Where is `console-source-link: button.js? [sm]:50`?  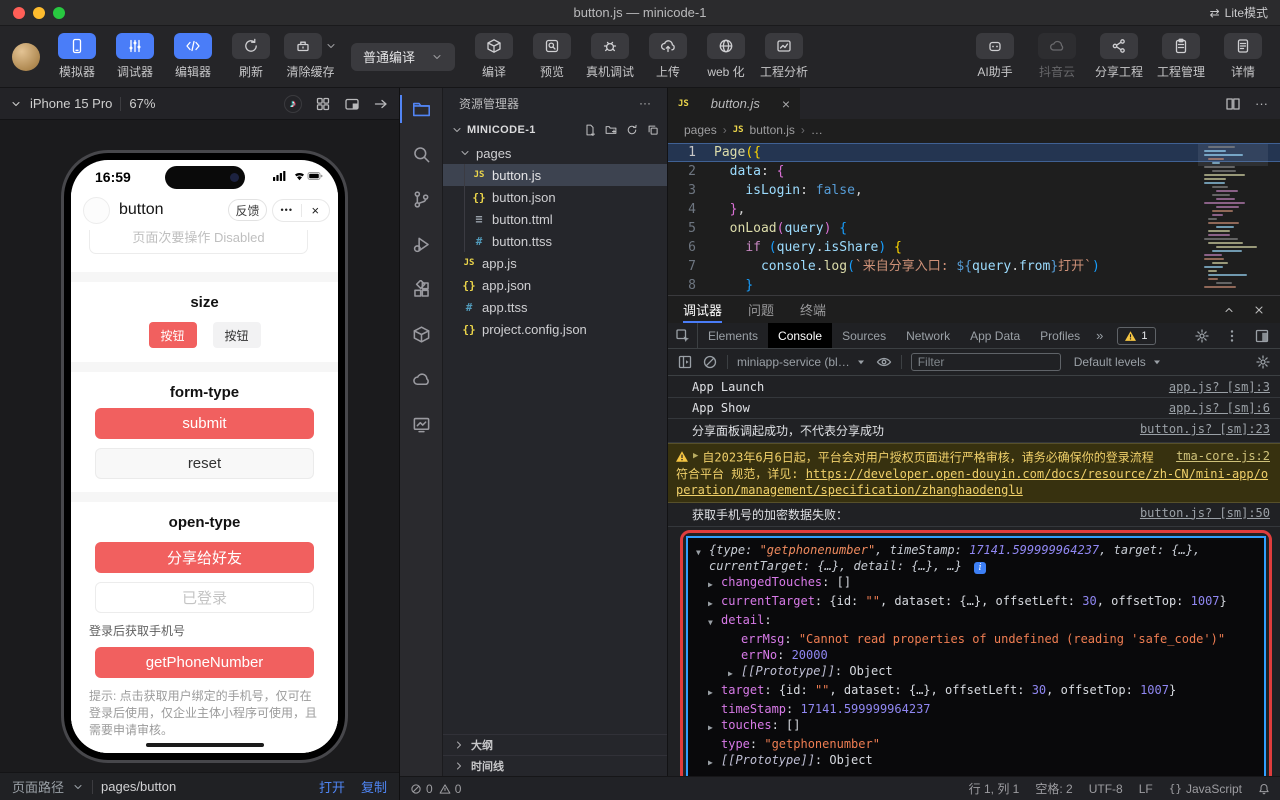 console-source-link: button.js? [sm]:50 is located at coordinates (1205, 513).